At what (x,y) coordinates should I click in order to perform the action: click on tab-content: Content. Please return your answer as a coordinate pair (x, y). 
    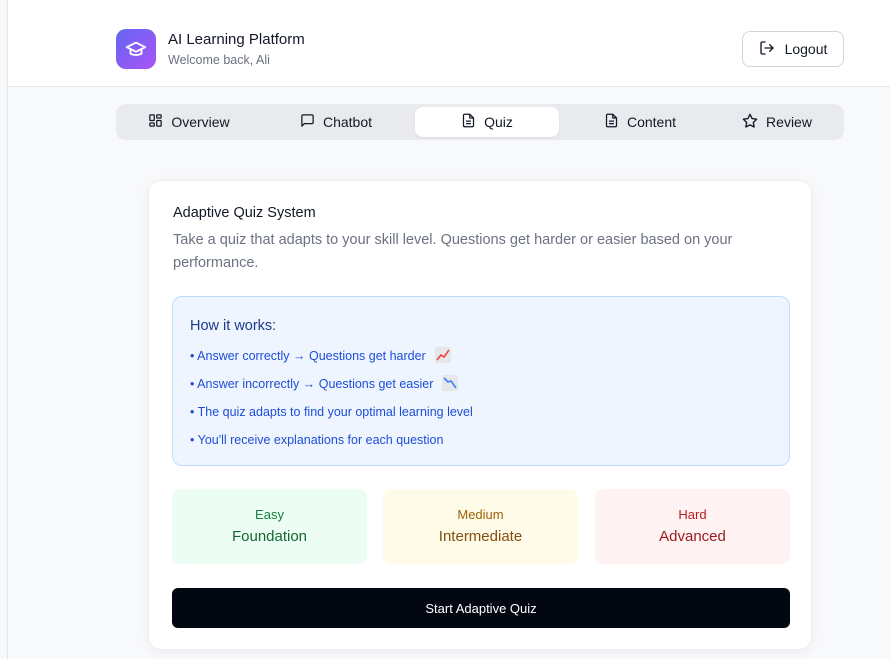
    Looking at the image, I should click on (640, 122).